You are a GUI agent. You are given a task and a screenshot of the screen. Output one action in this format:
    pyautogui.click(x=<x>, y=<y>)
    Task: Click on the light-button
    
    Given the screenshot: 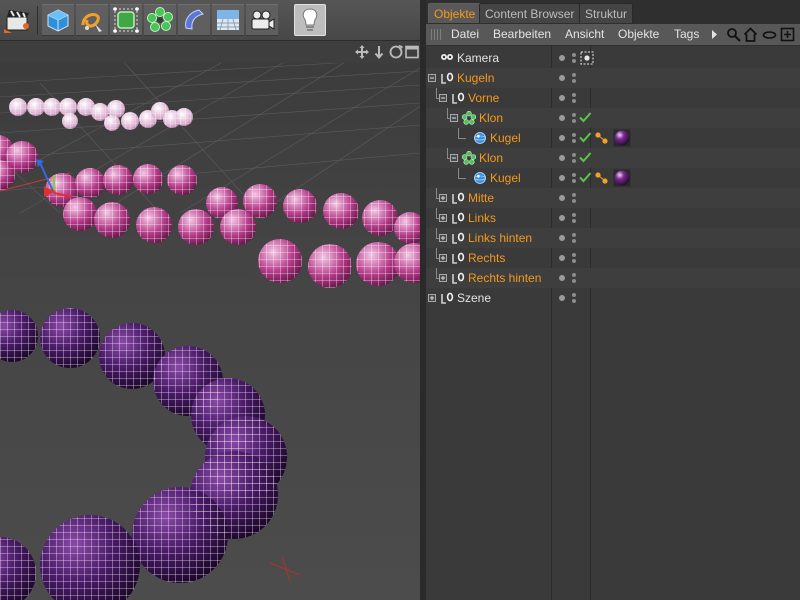 What is the action you would take?
    pyautogui.click(x=310, y=20)
    